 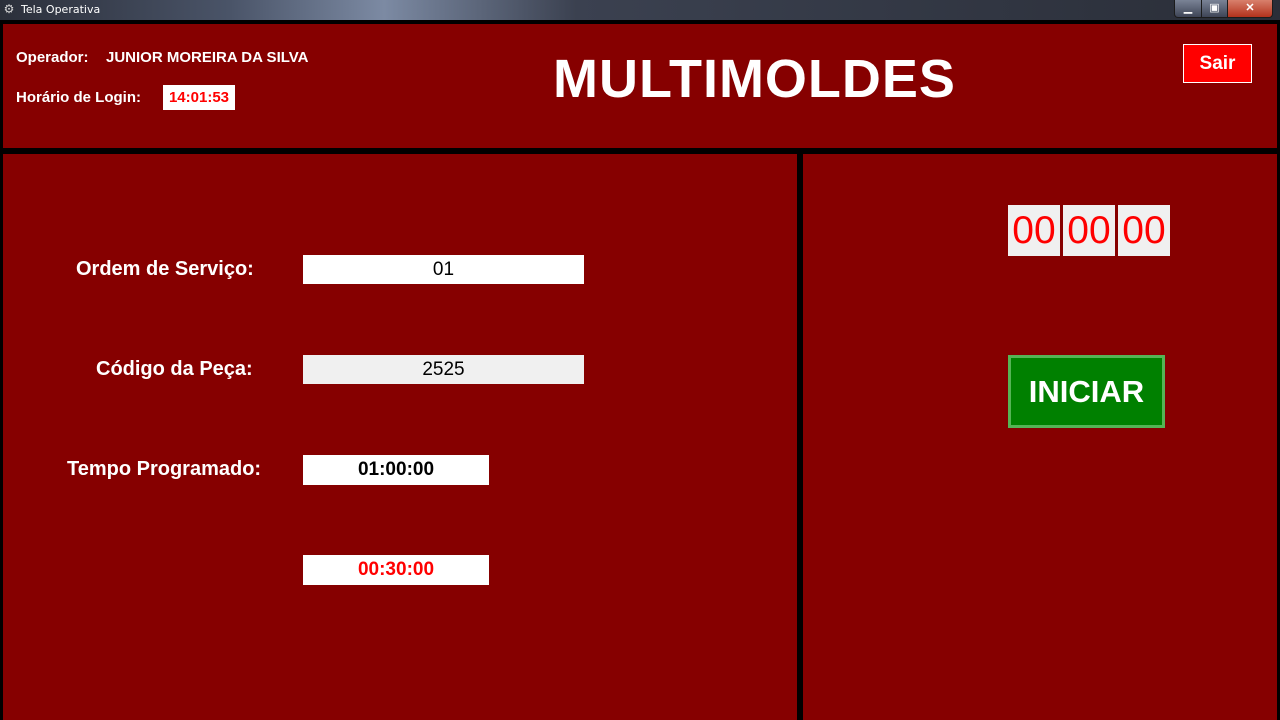 I want to click on service-order-field: 01, so click(x=443, y=269).